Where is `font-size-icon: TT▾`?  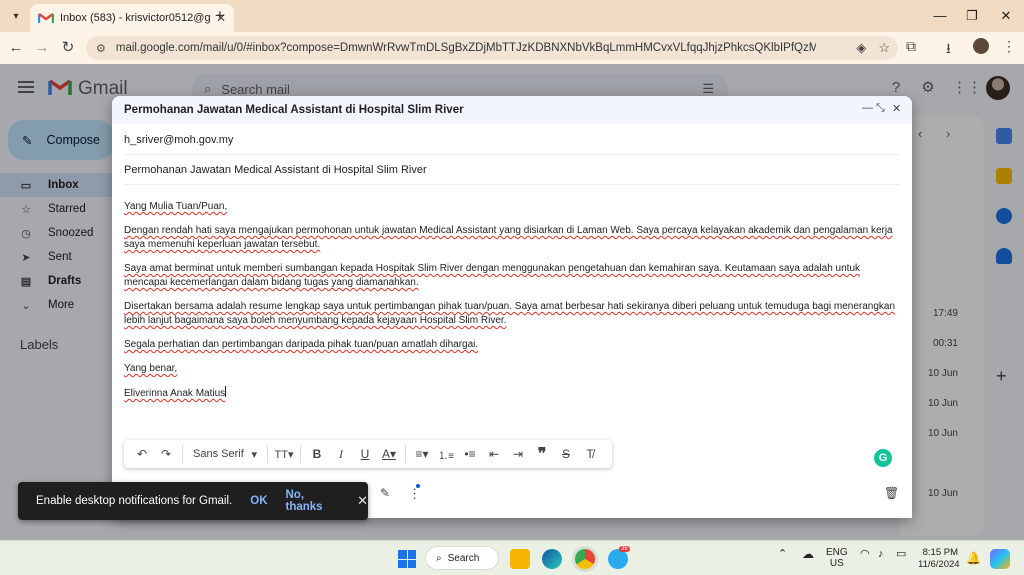 font-size-icon: TT▾ is located at coordinates (284, 454).